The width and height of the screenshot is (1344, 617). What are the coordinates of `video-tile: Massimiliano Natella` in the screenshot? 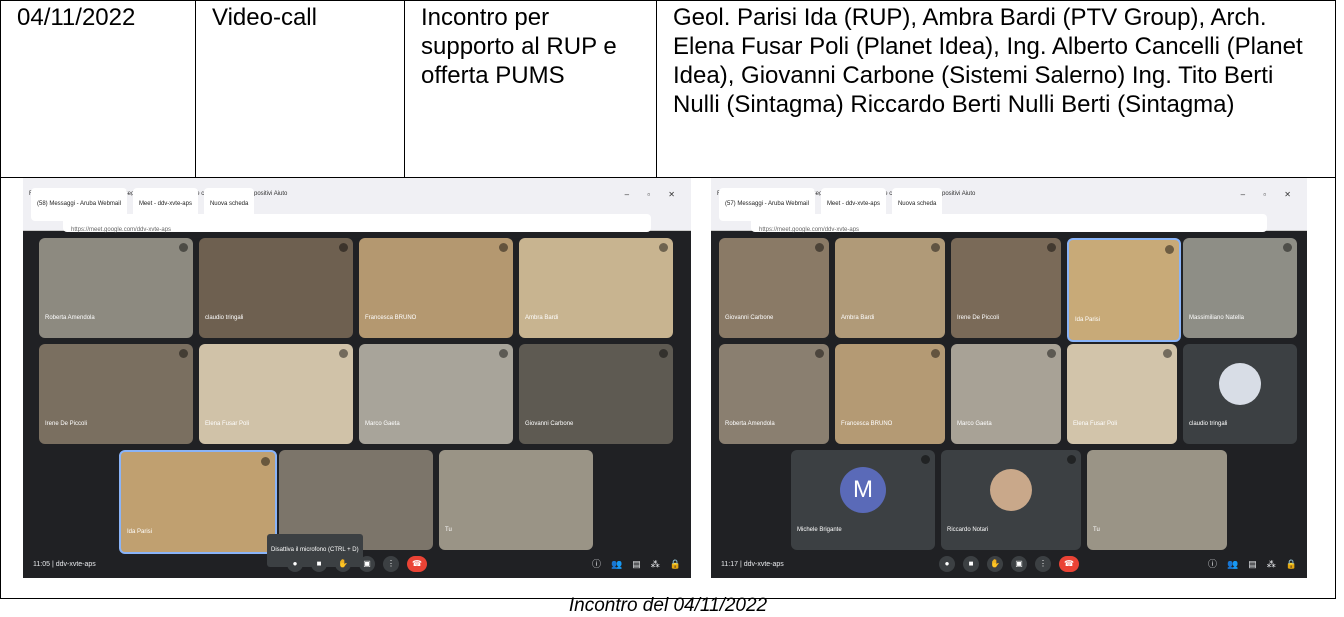 It's located at (1240, 288).